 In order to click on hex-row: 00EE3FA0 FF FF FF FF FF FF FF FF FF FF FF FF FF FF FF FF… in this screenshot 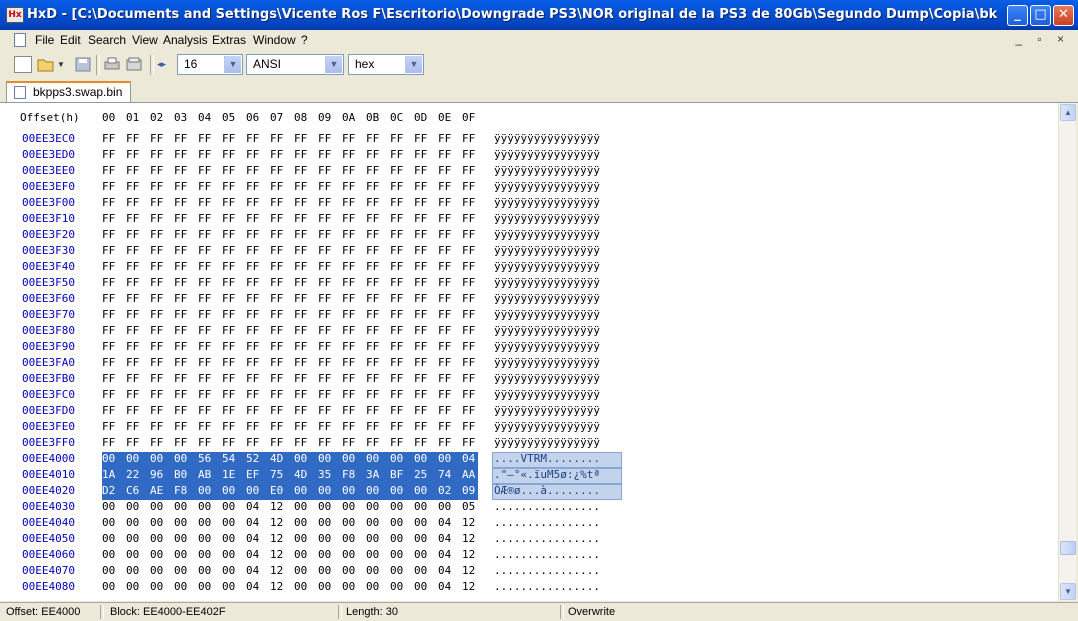, I will do `click(529, 364)`.